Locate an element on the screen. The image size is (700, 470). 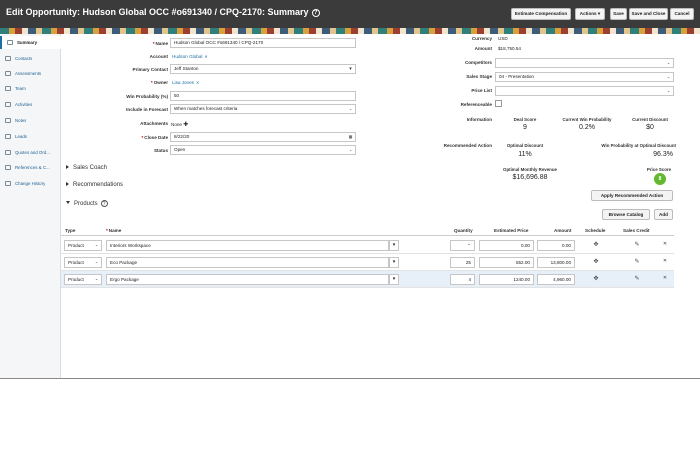
owner-value: Lisa Jones ✕ is located at coordinates (185, 82).